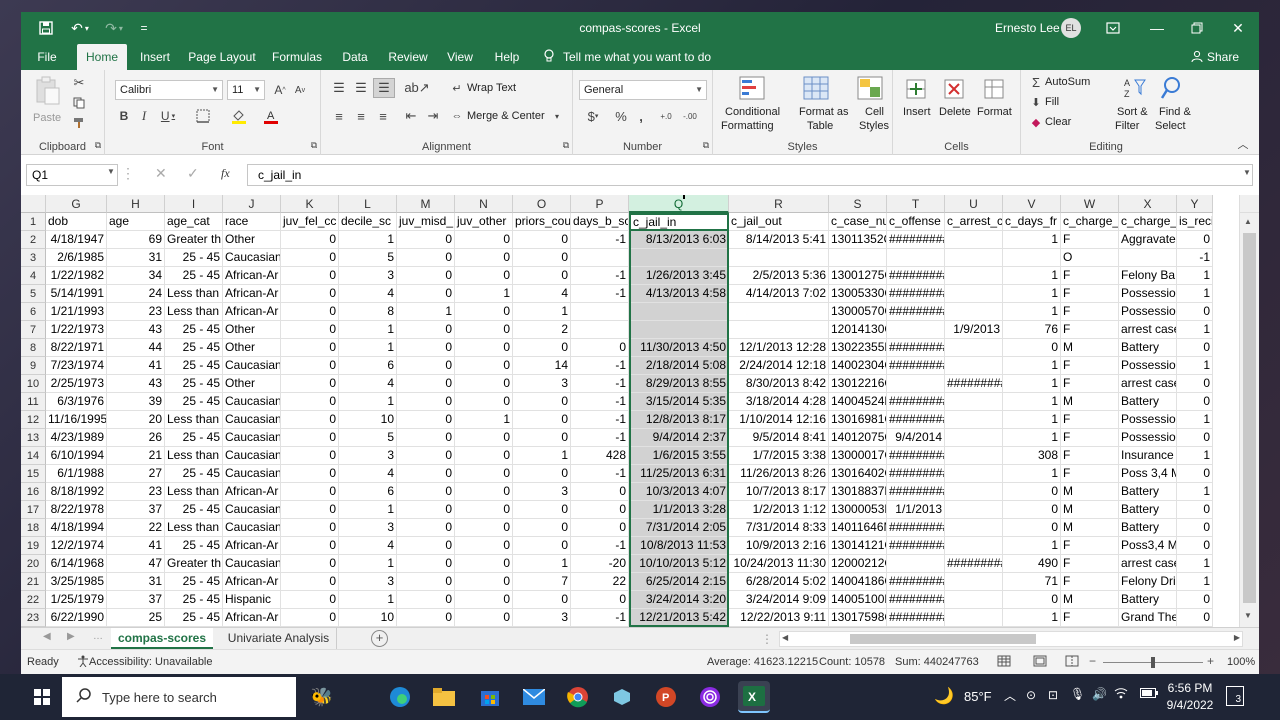 Image resolution: width=1280 pixels, height=720 pixels. Describe the element at coordinates (858, 330) in the screenshot. I see `table-cell: 12014130CF10A` at that location.